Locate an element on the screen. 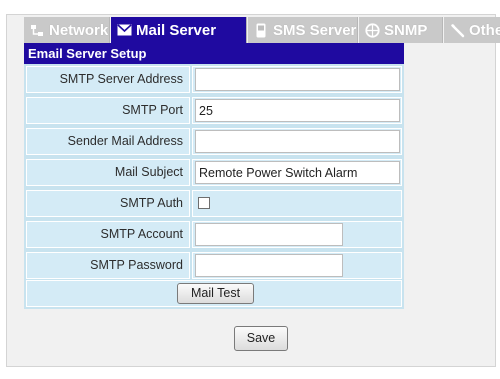  smtp-password-row: SMTP Password is located at coordinates (214, 265).